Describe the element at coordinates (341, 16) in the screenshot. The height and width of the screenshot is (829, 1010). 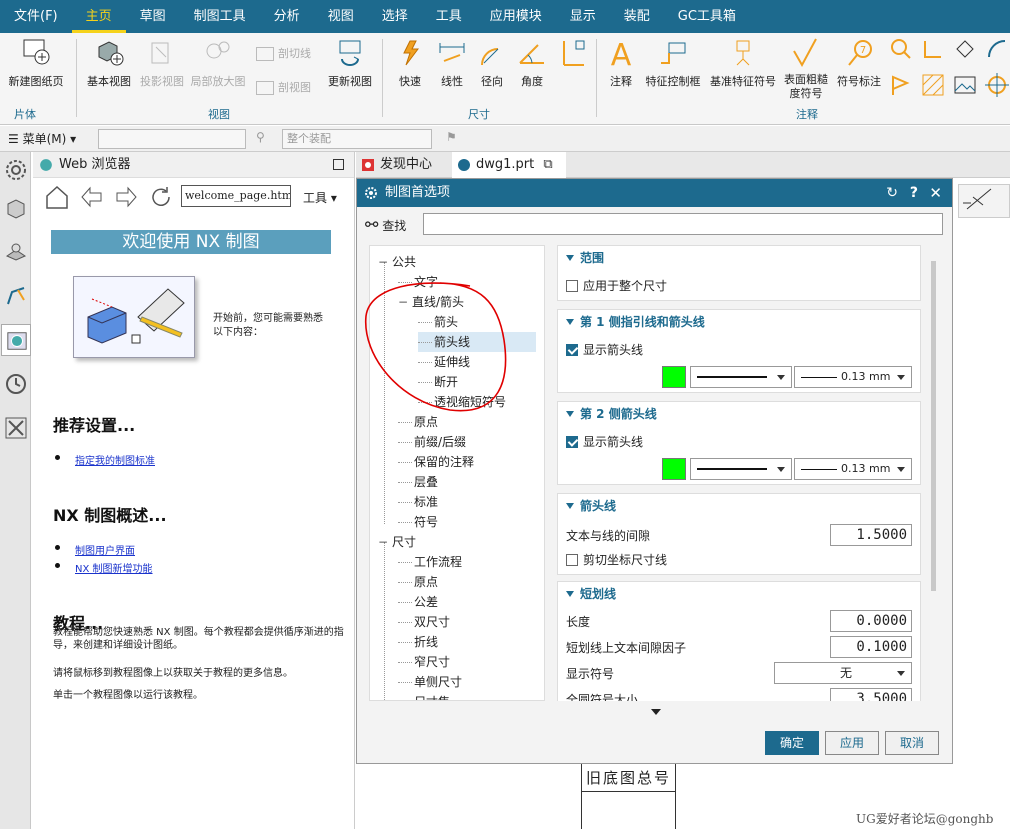
I see `menu-item: 视图` at that location.